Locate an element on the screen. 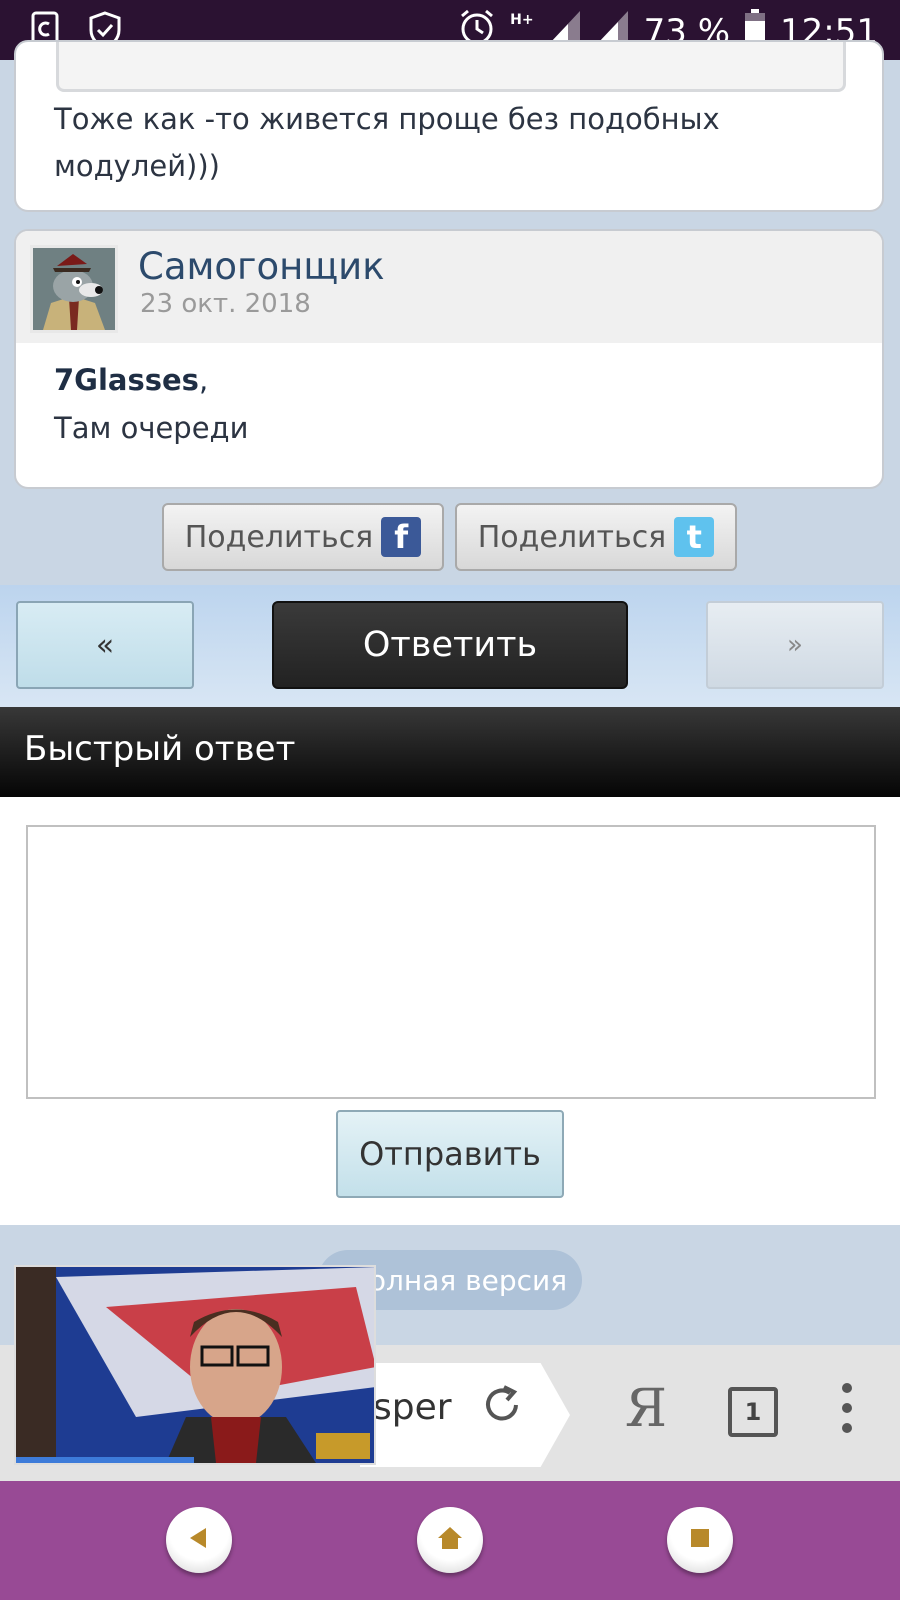 This screenshot has height=1600, width=900. back-button is located at coordinates (199, 1540).